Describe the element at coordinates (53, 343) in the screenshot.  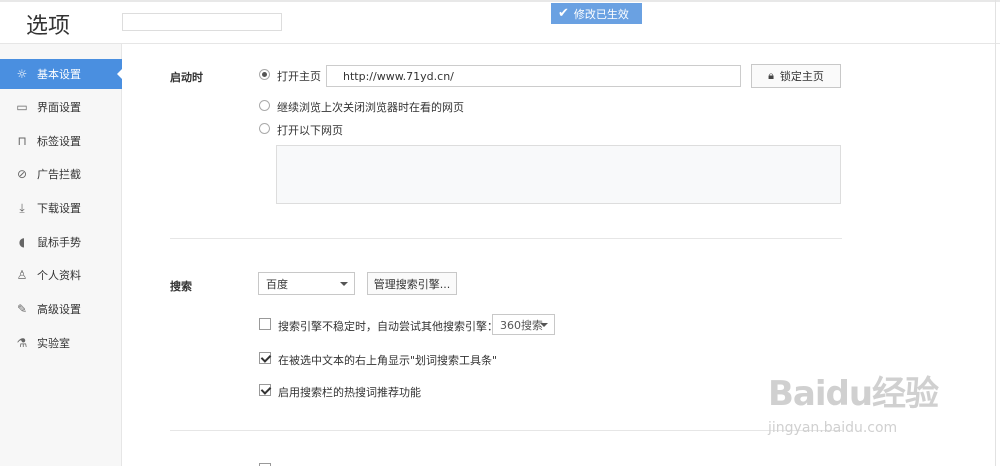
I see `sidebar-item-label: 实验室` at that location.